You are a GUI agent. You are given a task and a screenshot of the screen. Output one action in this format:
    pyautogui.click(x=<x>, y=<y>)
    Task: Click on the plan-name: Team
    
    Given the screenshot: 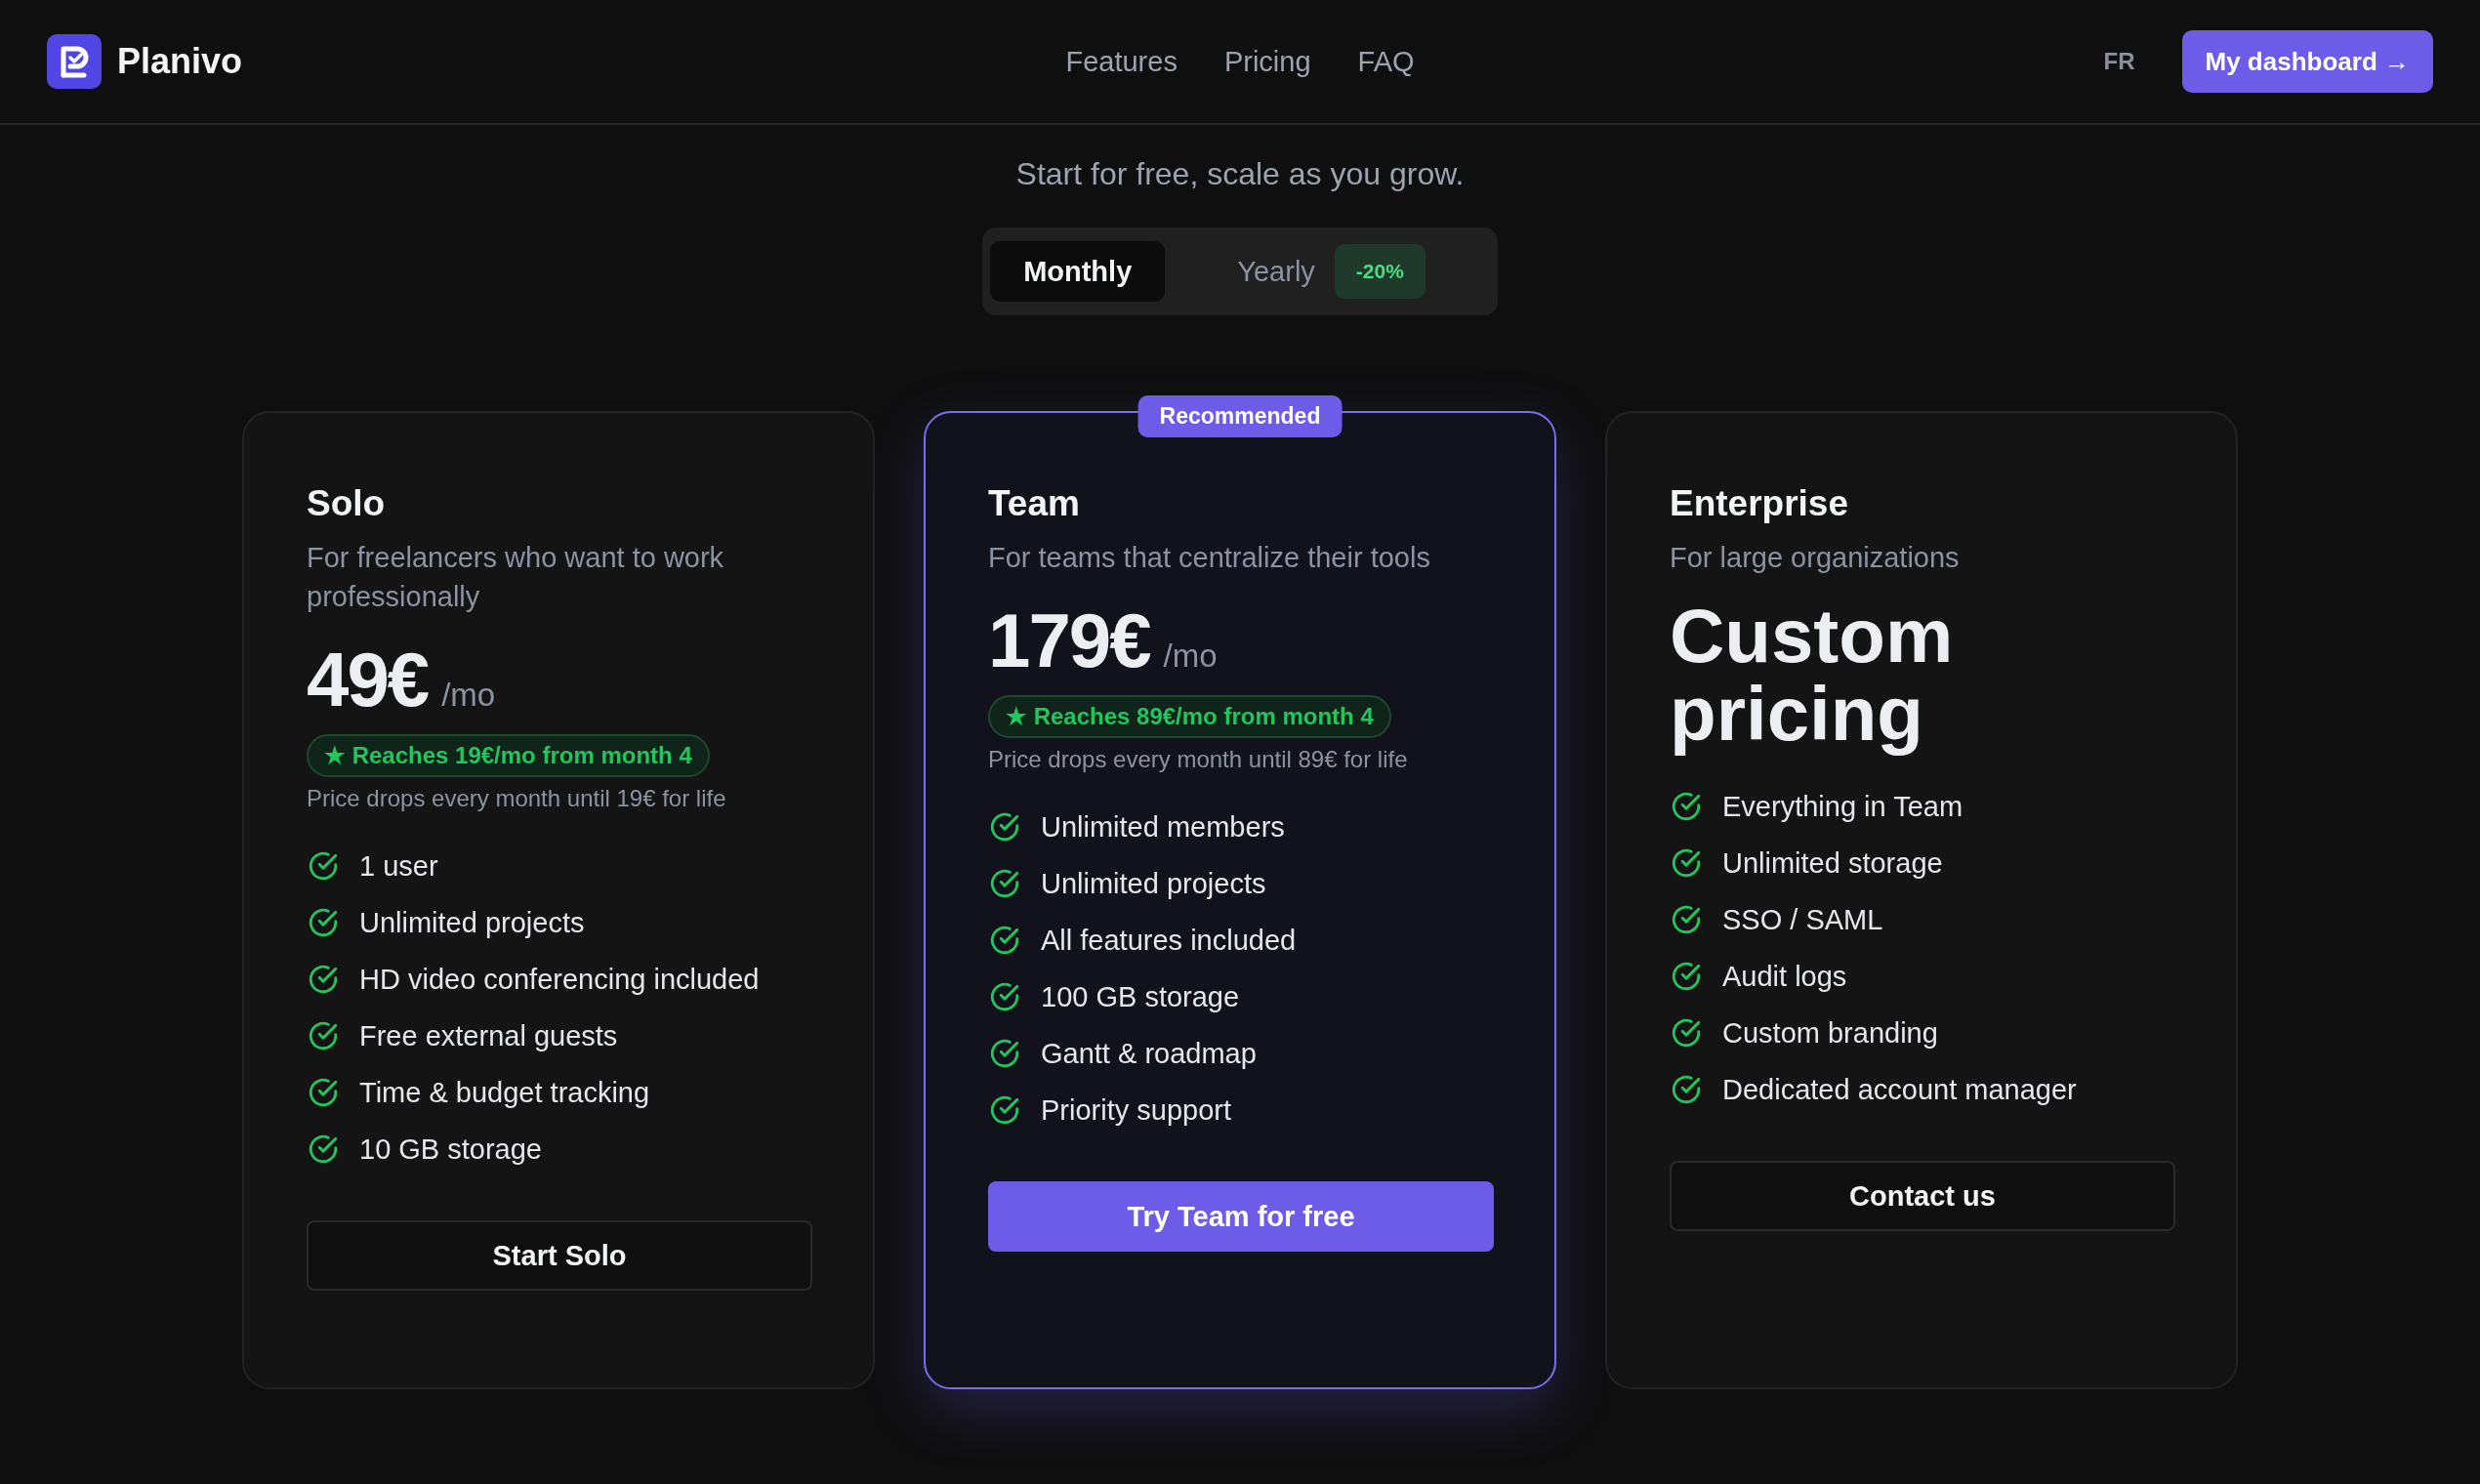 What is the action you would take?
    pyautogui.click(x=1034, y=504)
    